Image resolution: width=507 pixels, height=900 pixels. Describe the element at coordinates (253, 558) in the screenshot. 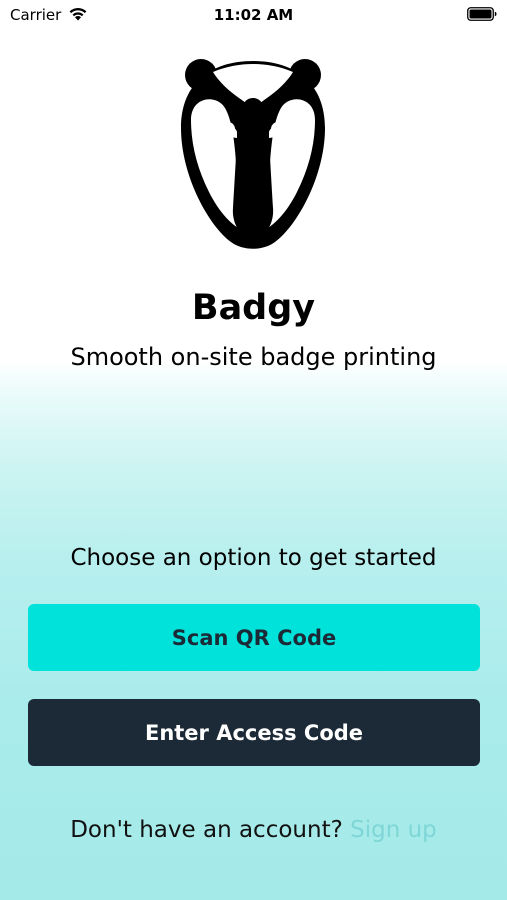

I see `get-started-prompt: Choose an option to get started` at that location.